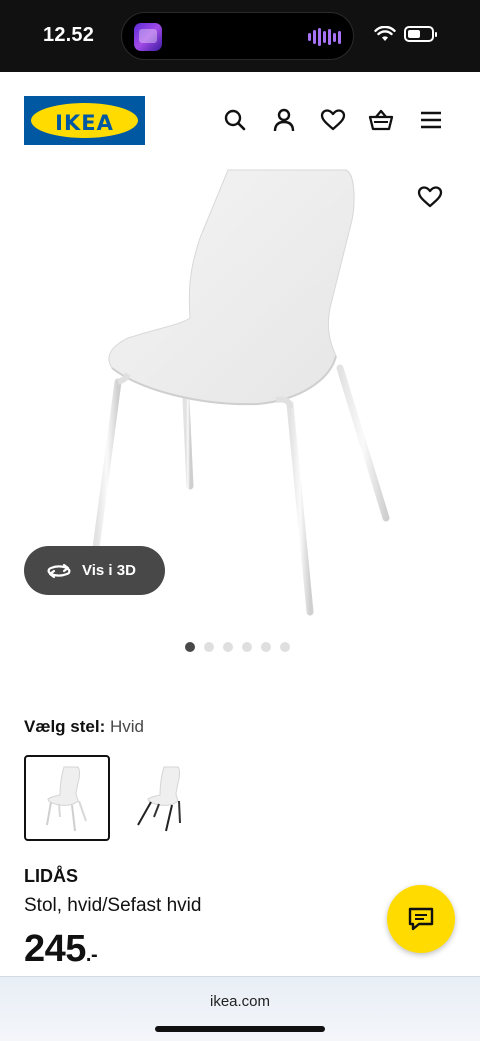 This screenshot has width=480, height=1041. I want to click on variant-value: Hvid, so click(126, 726).